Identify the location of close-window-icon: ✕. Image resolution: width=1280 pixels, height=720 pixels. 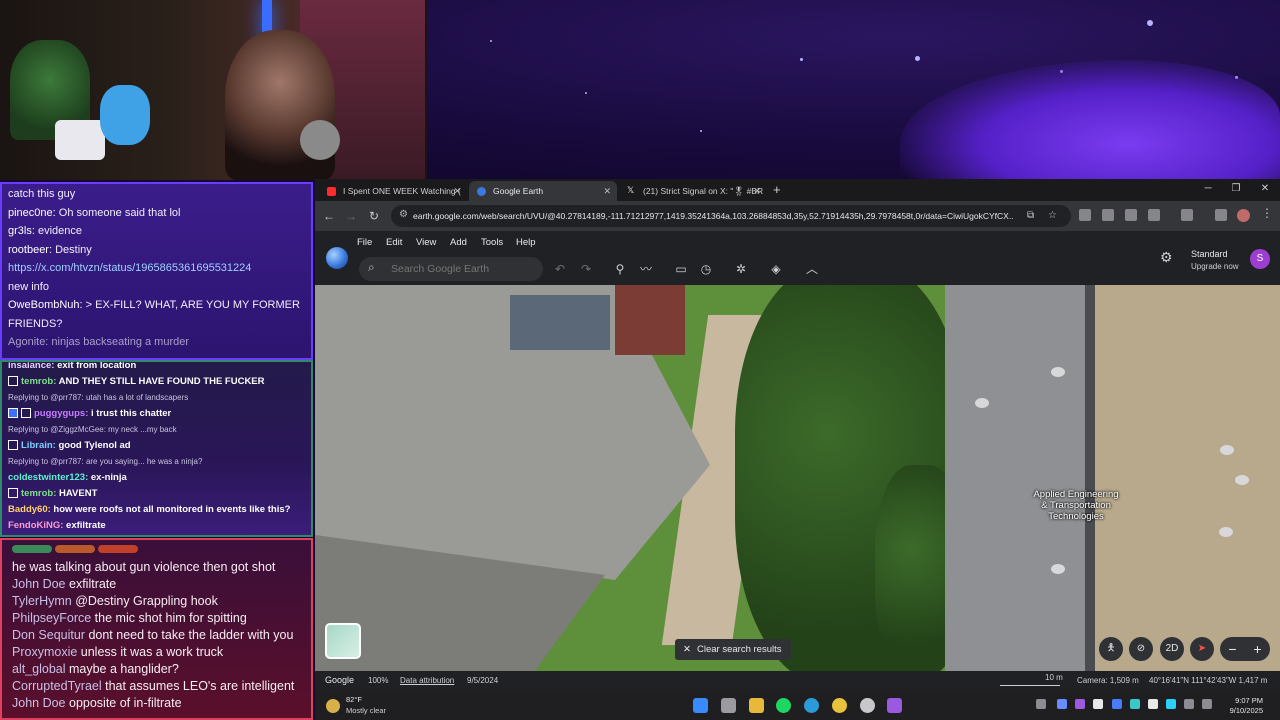
(1265, 189).